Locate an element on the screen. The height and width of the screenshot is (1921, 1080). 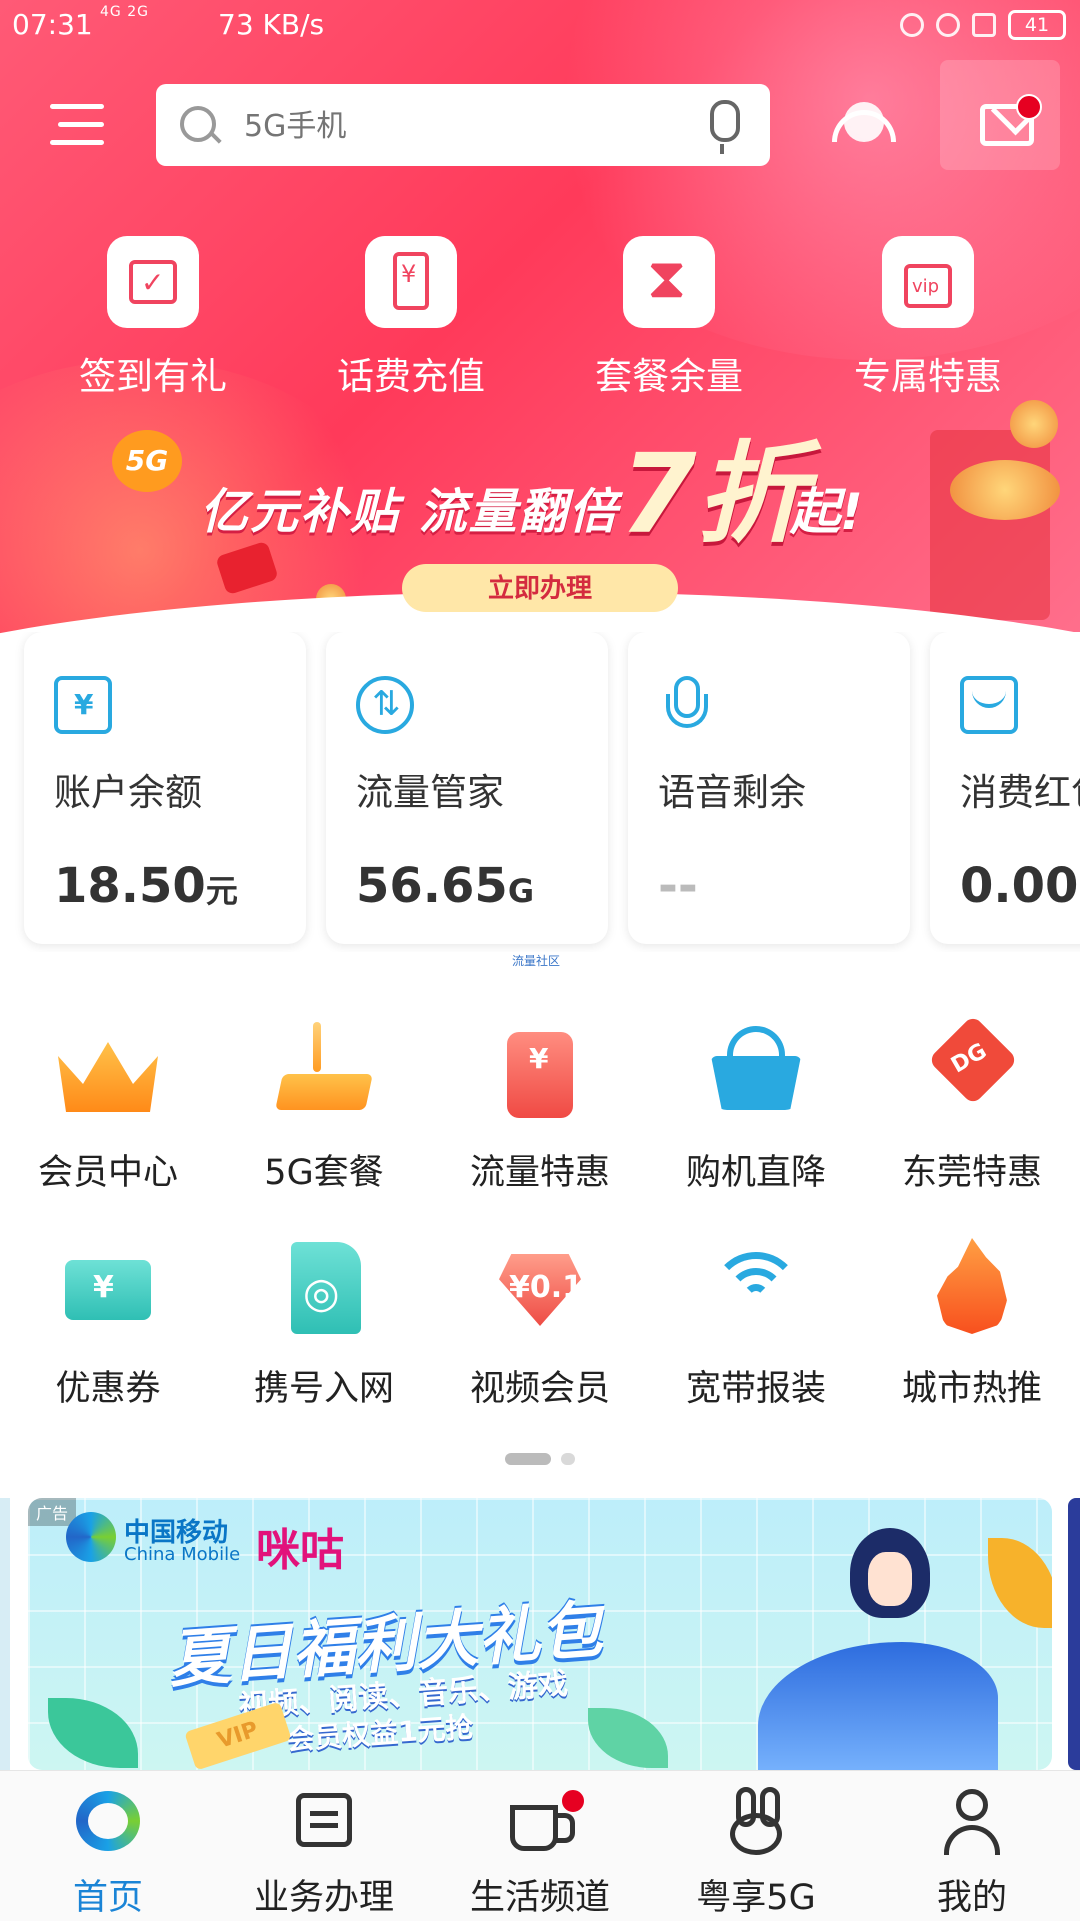
service-label: 5G套餐 is located at coordinates (324, 1173).